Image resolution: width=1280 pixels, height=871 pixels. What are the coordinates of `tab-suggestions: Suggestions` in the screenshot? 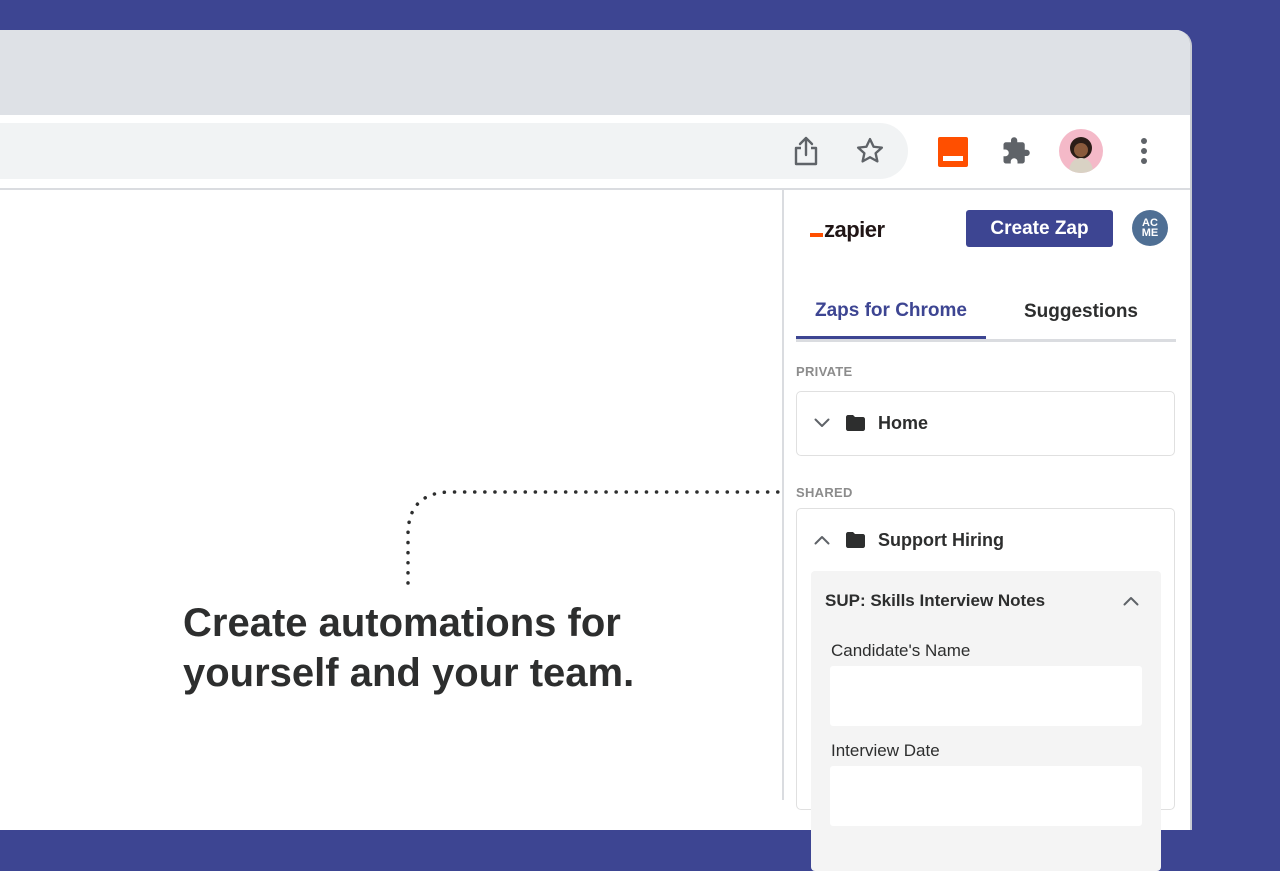 It's located at (1081, 312).